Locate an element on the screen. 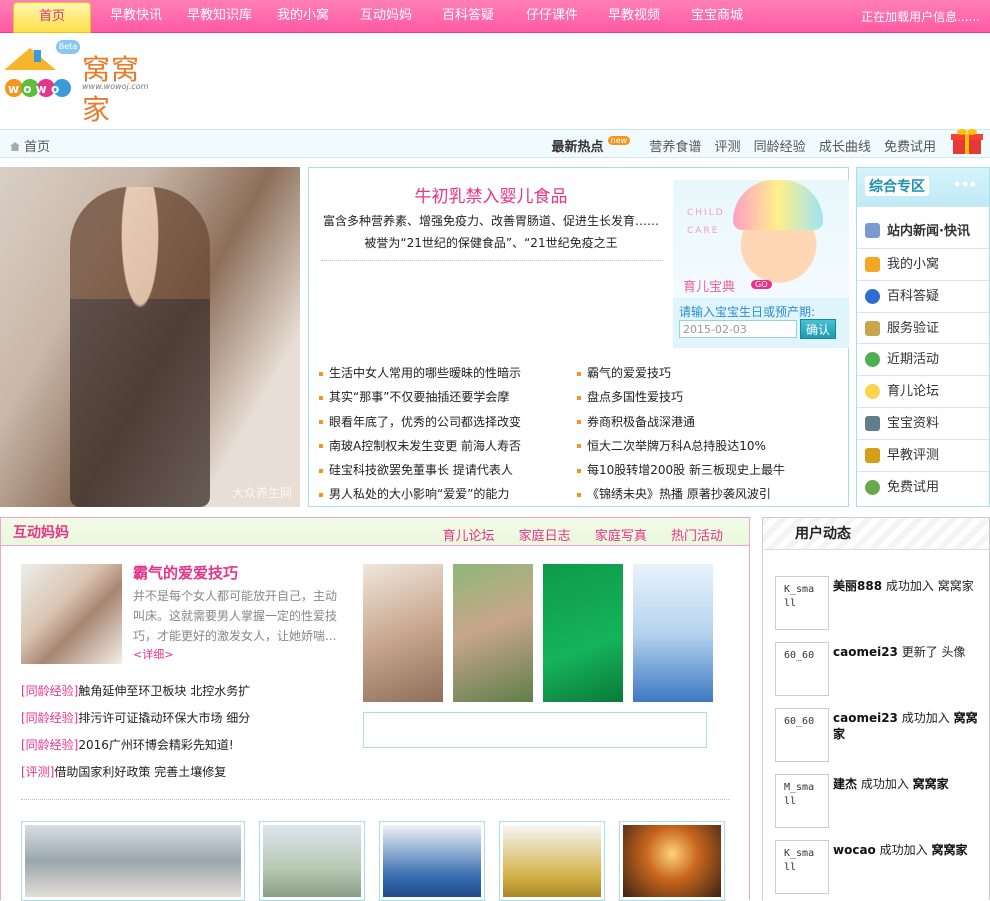  sidebar-item-events: 近期活动 is located at coordinates (923, 359).